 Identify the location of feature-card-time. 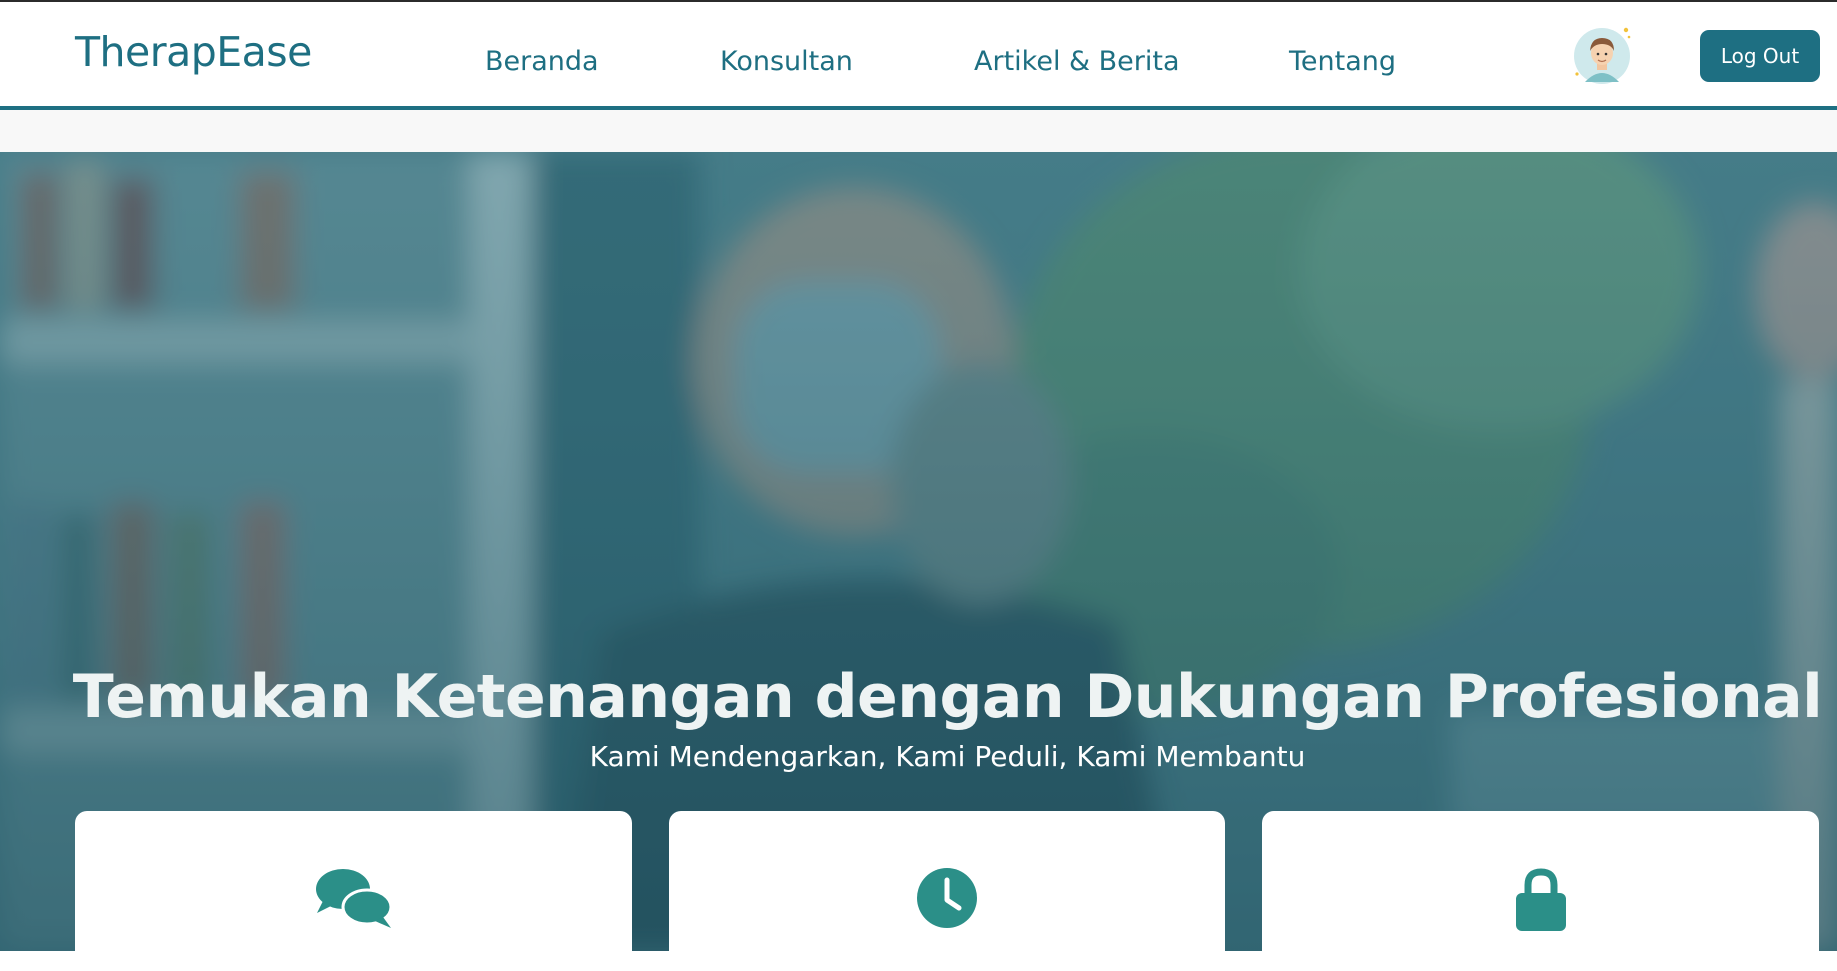
(947, 891).